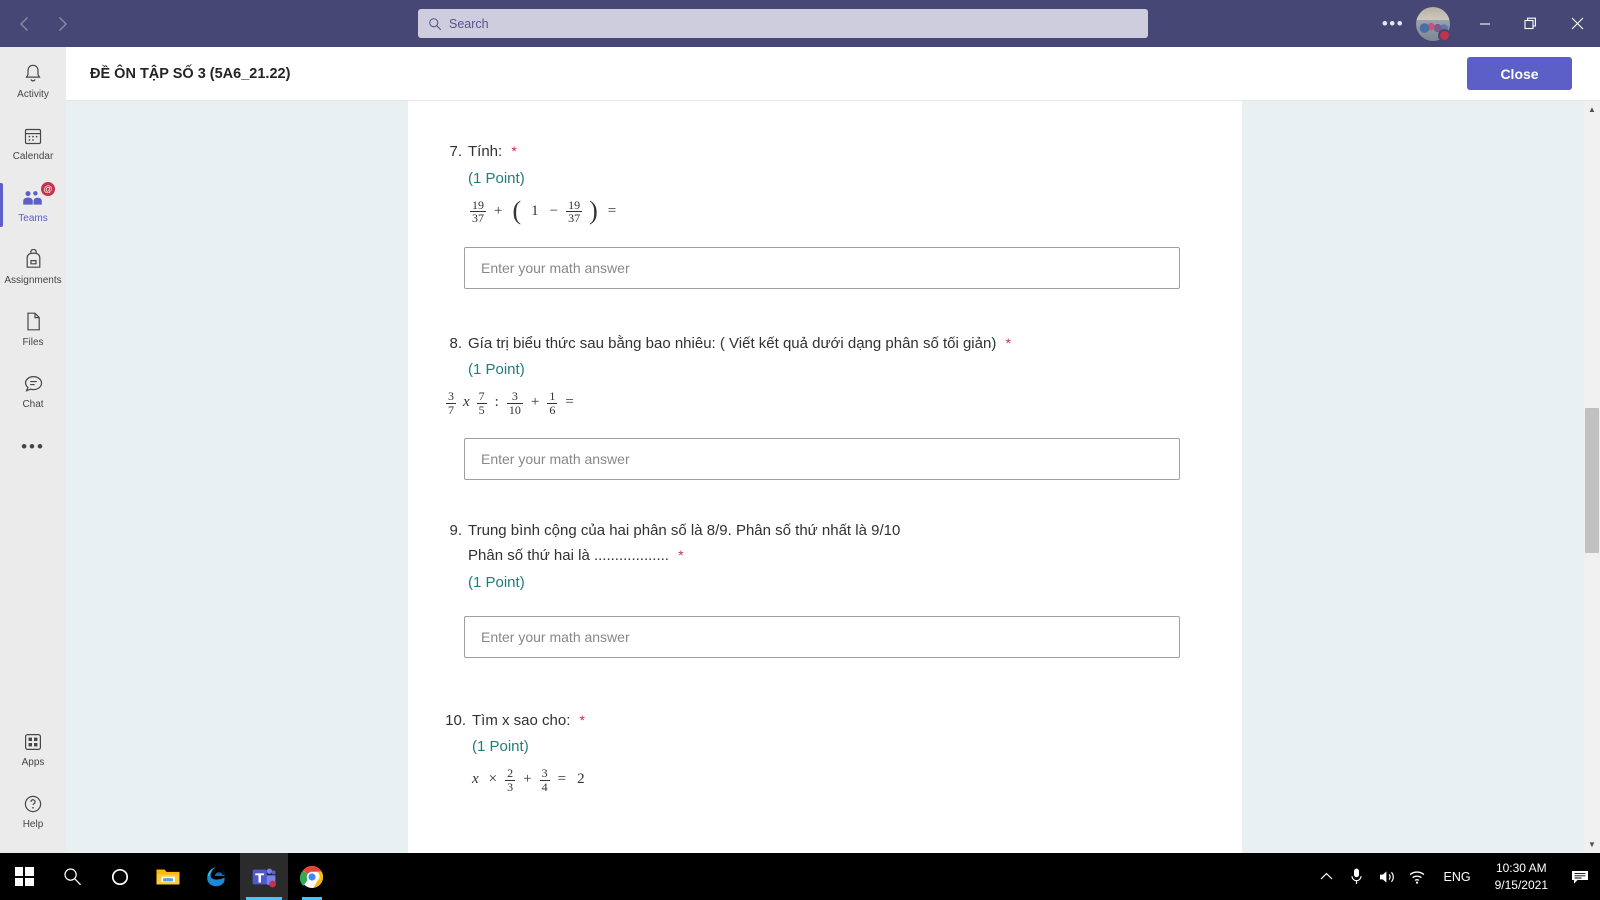 The height and width of the screenshot is (900, 1600). I want to click on operator: +, so click(527, 779).